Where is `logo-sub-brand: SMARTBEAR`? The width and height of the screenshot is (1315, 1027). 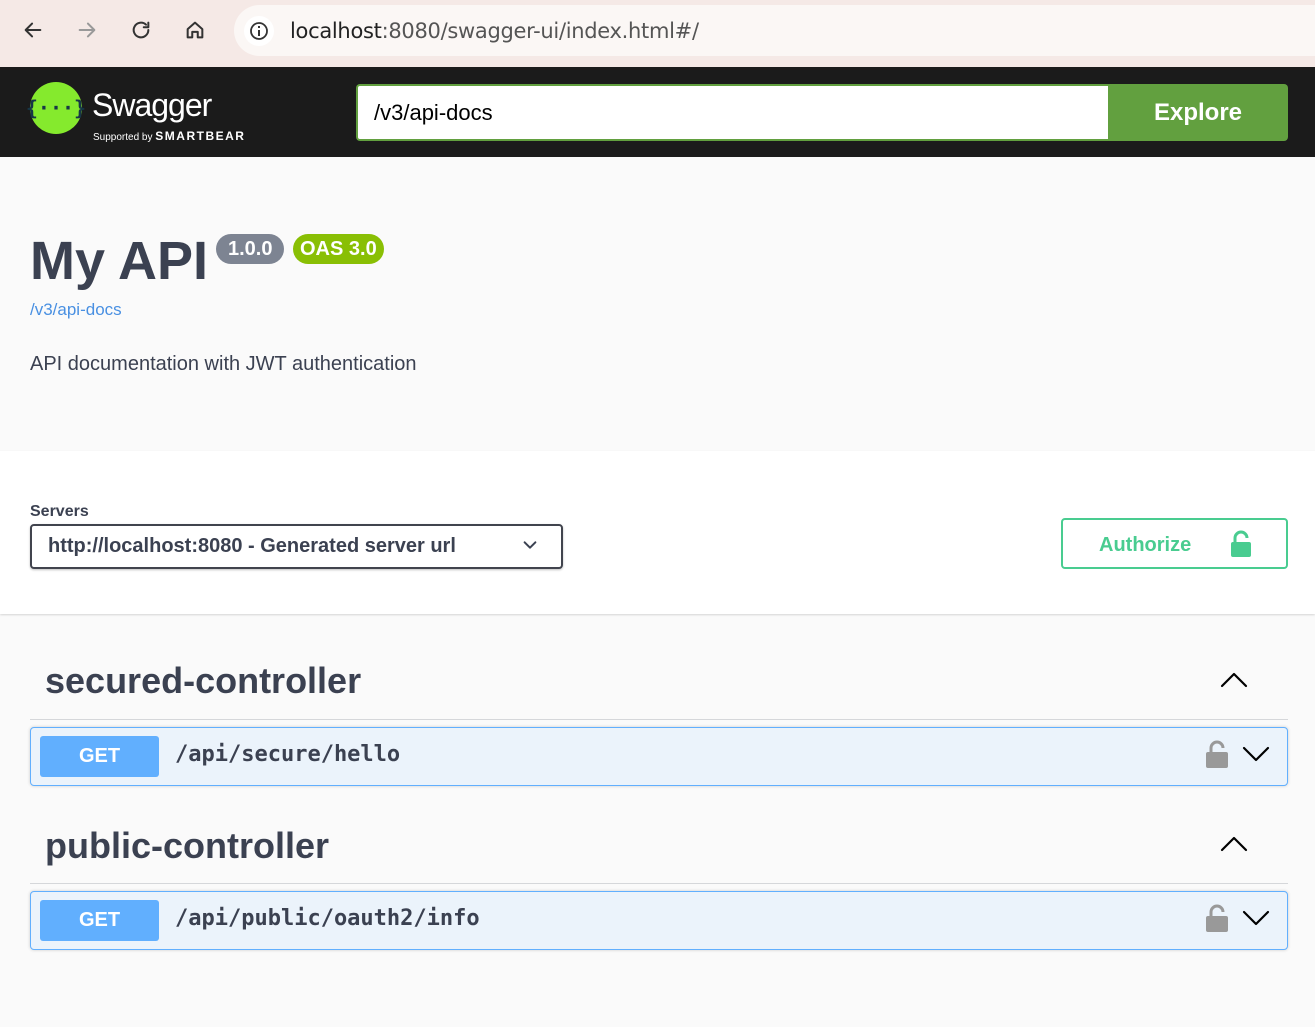 logo-sub-brand: SMARTBEAR is located at coordinates (200, 136).